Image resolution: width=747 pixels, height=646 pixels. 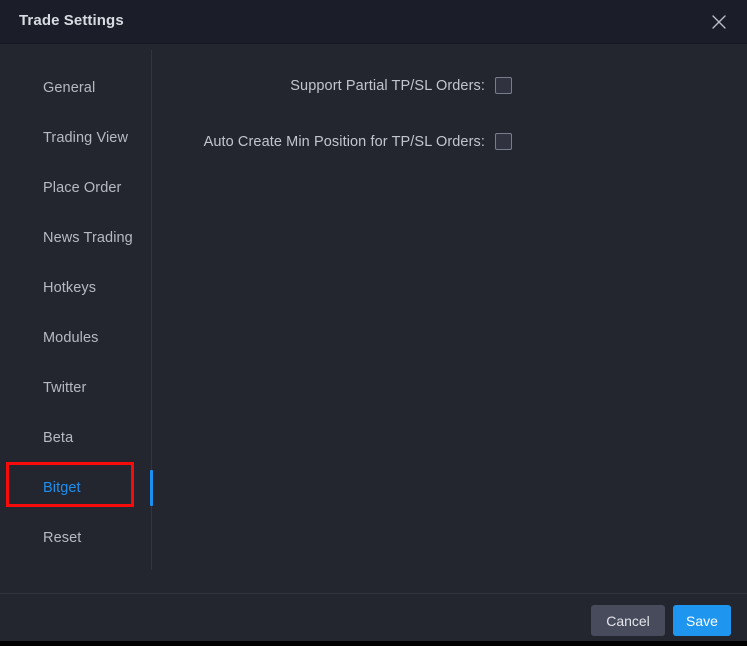 I want to click on sidebar-item-label: General, so click(x=69, y=88).